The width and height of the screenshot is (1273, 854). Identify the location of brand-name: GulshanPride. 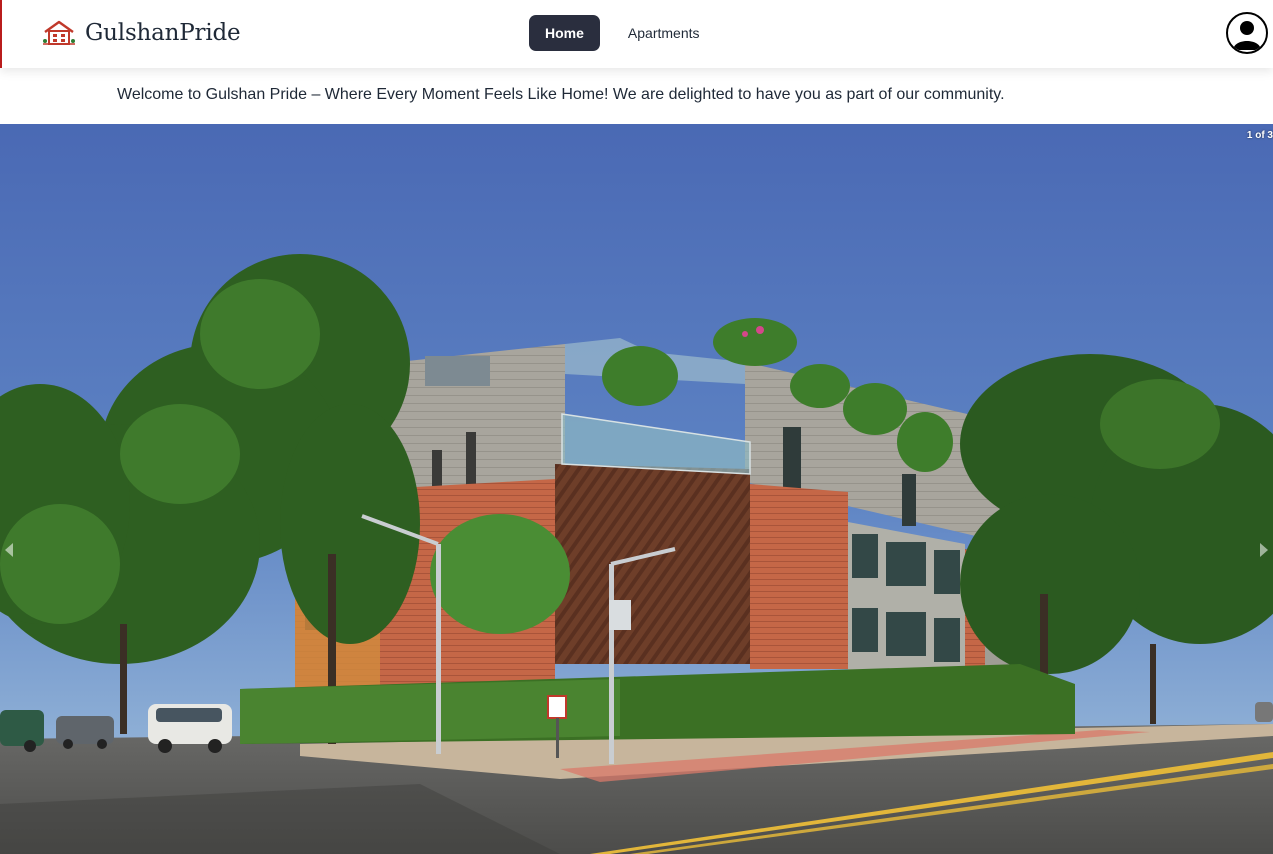
(163, 33).